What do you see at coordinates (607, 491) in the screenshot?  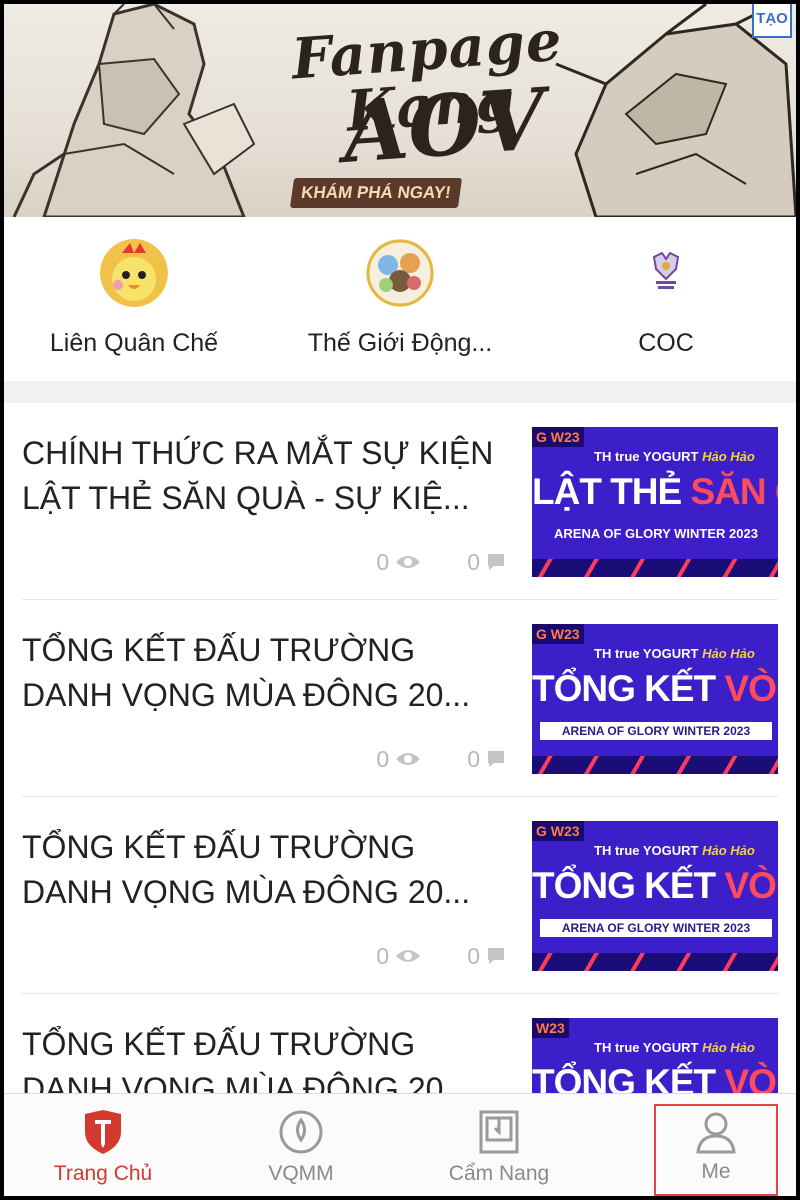 I see `thumb-headline-main: LẬT THẺ` at bounding box center [607, 491].